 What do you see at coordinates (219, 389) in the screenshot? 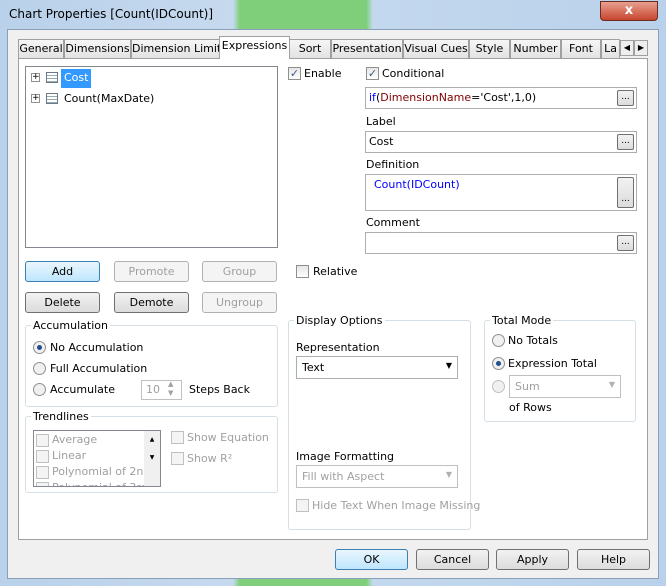
I see `steps-back-label: Steps Back` at bounding box center [219, 389].